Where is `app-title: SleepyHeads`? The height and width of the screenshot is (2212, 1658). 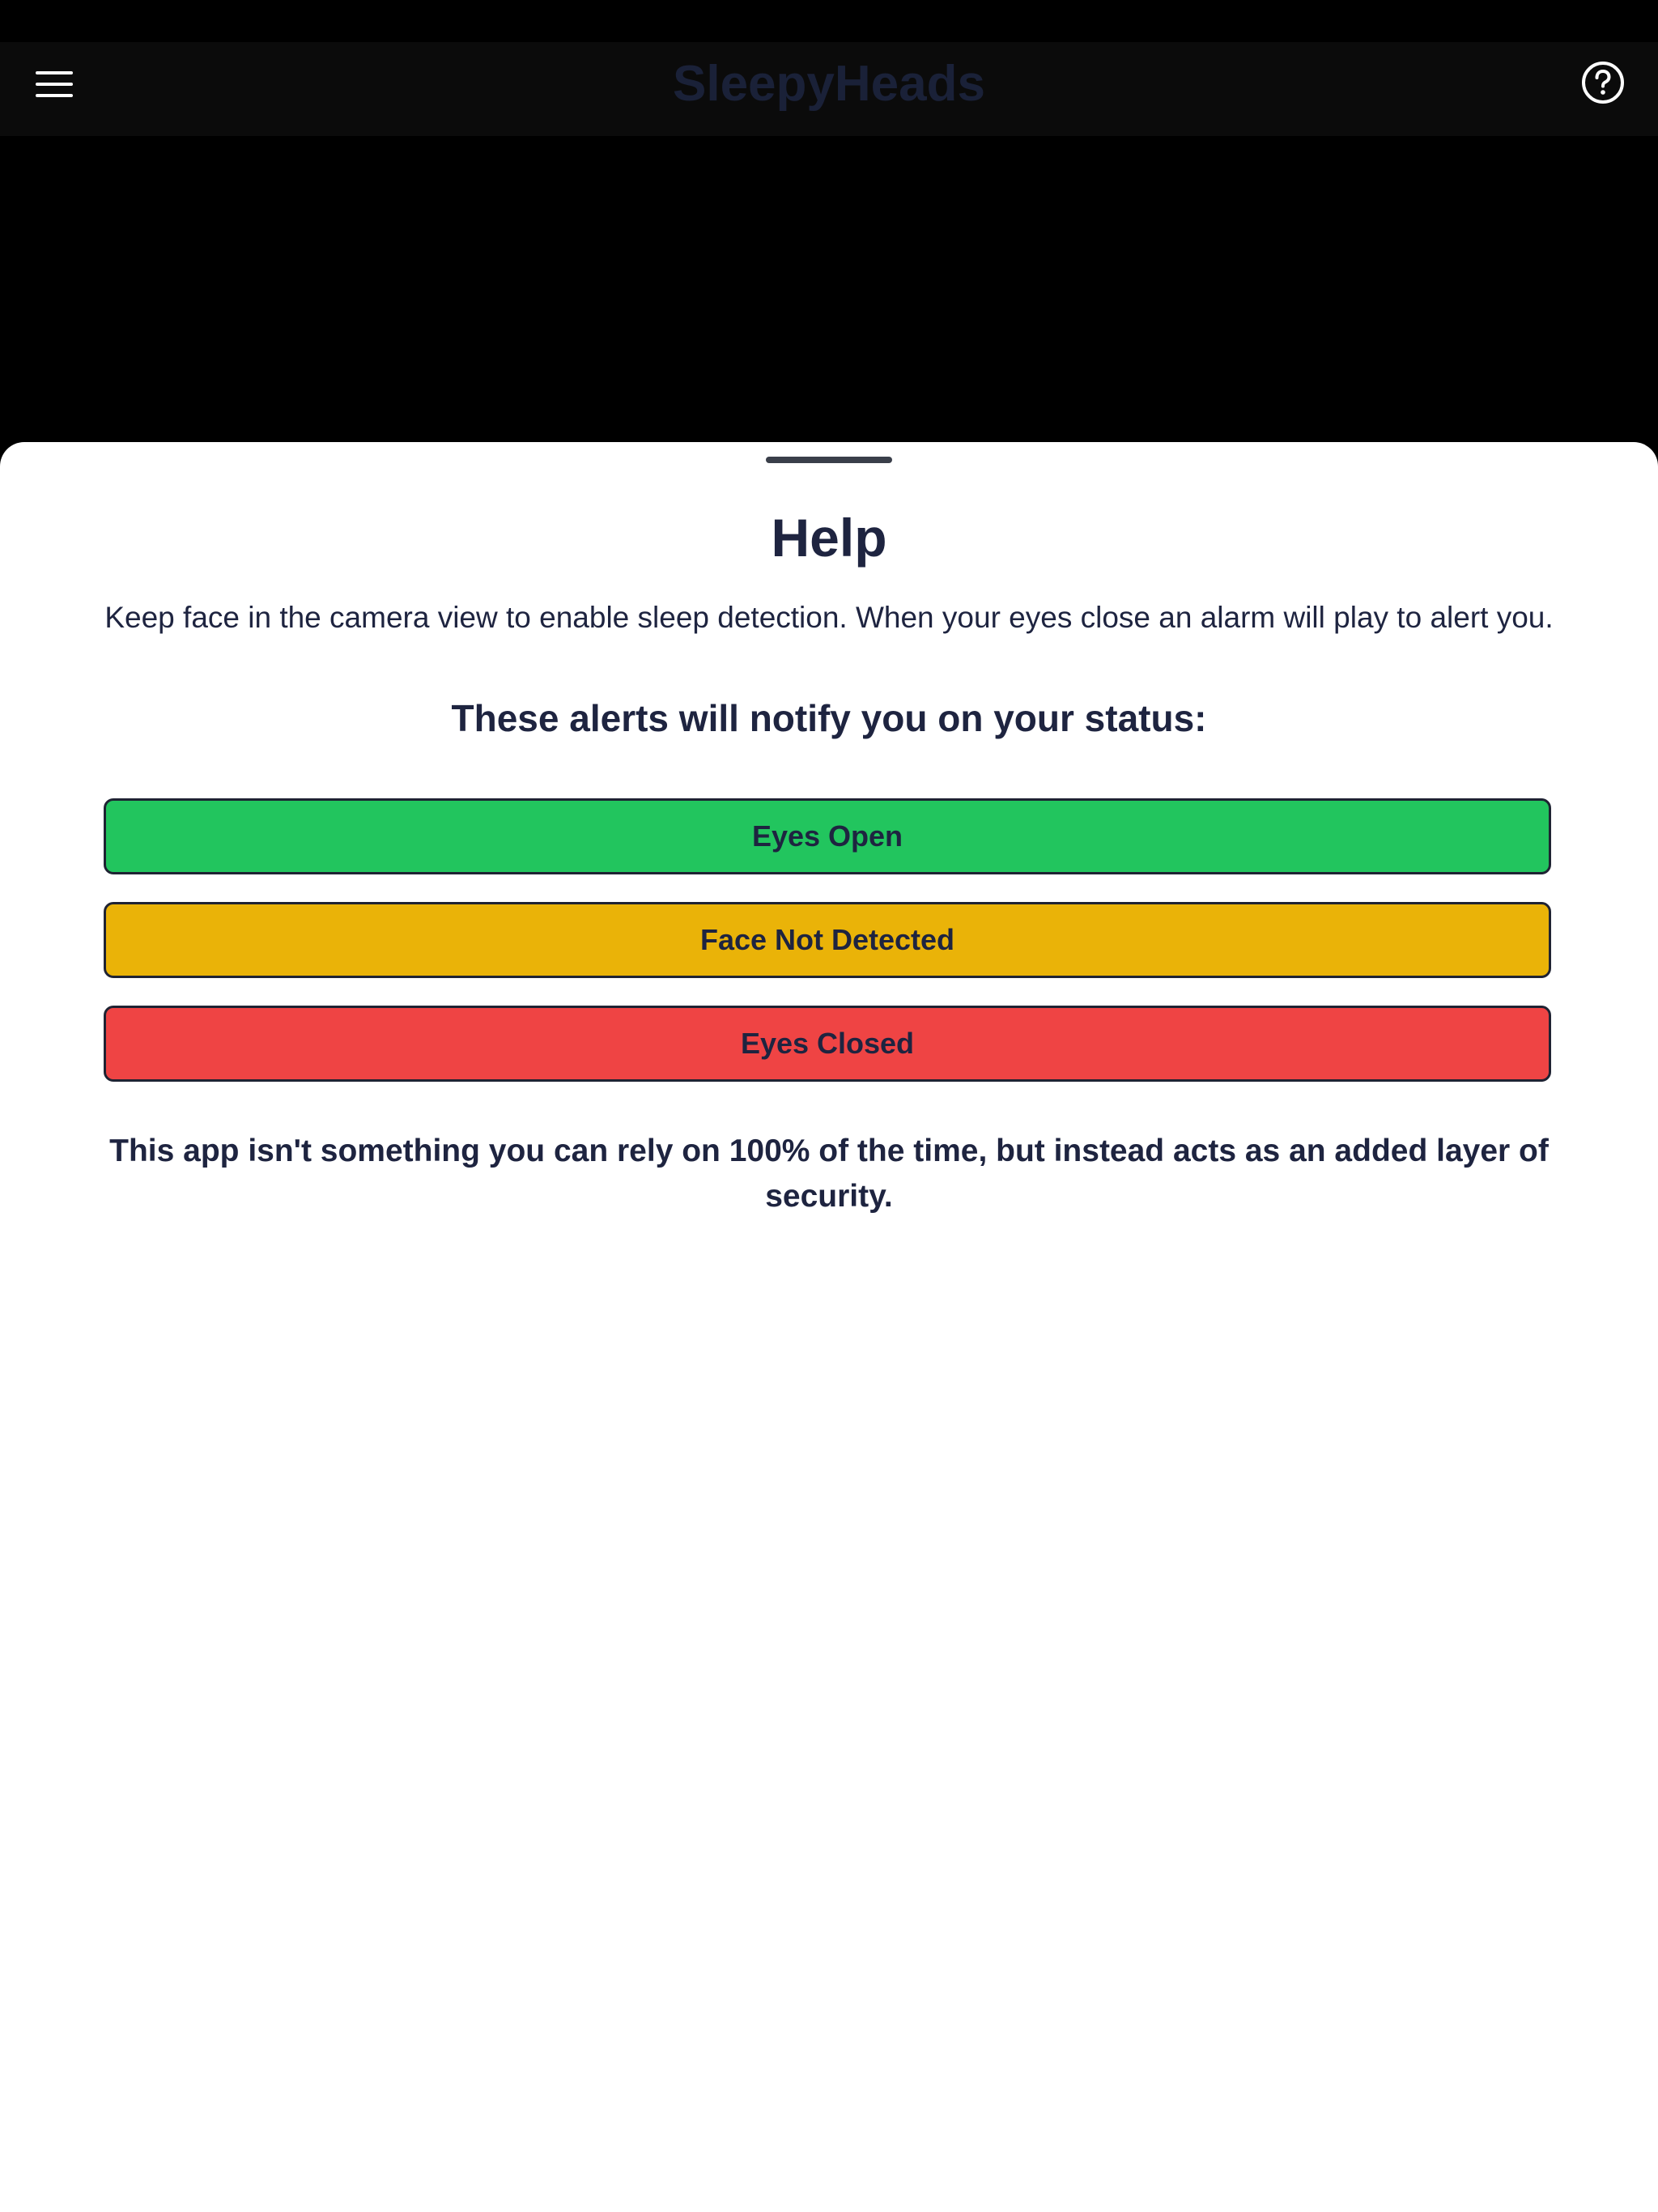
app-title: SleepyHeads is located at coordinates (829, 84).